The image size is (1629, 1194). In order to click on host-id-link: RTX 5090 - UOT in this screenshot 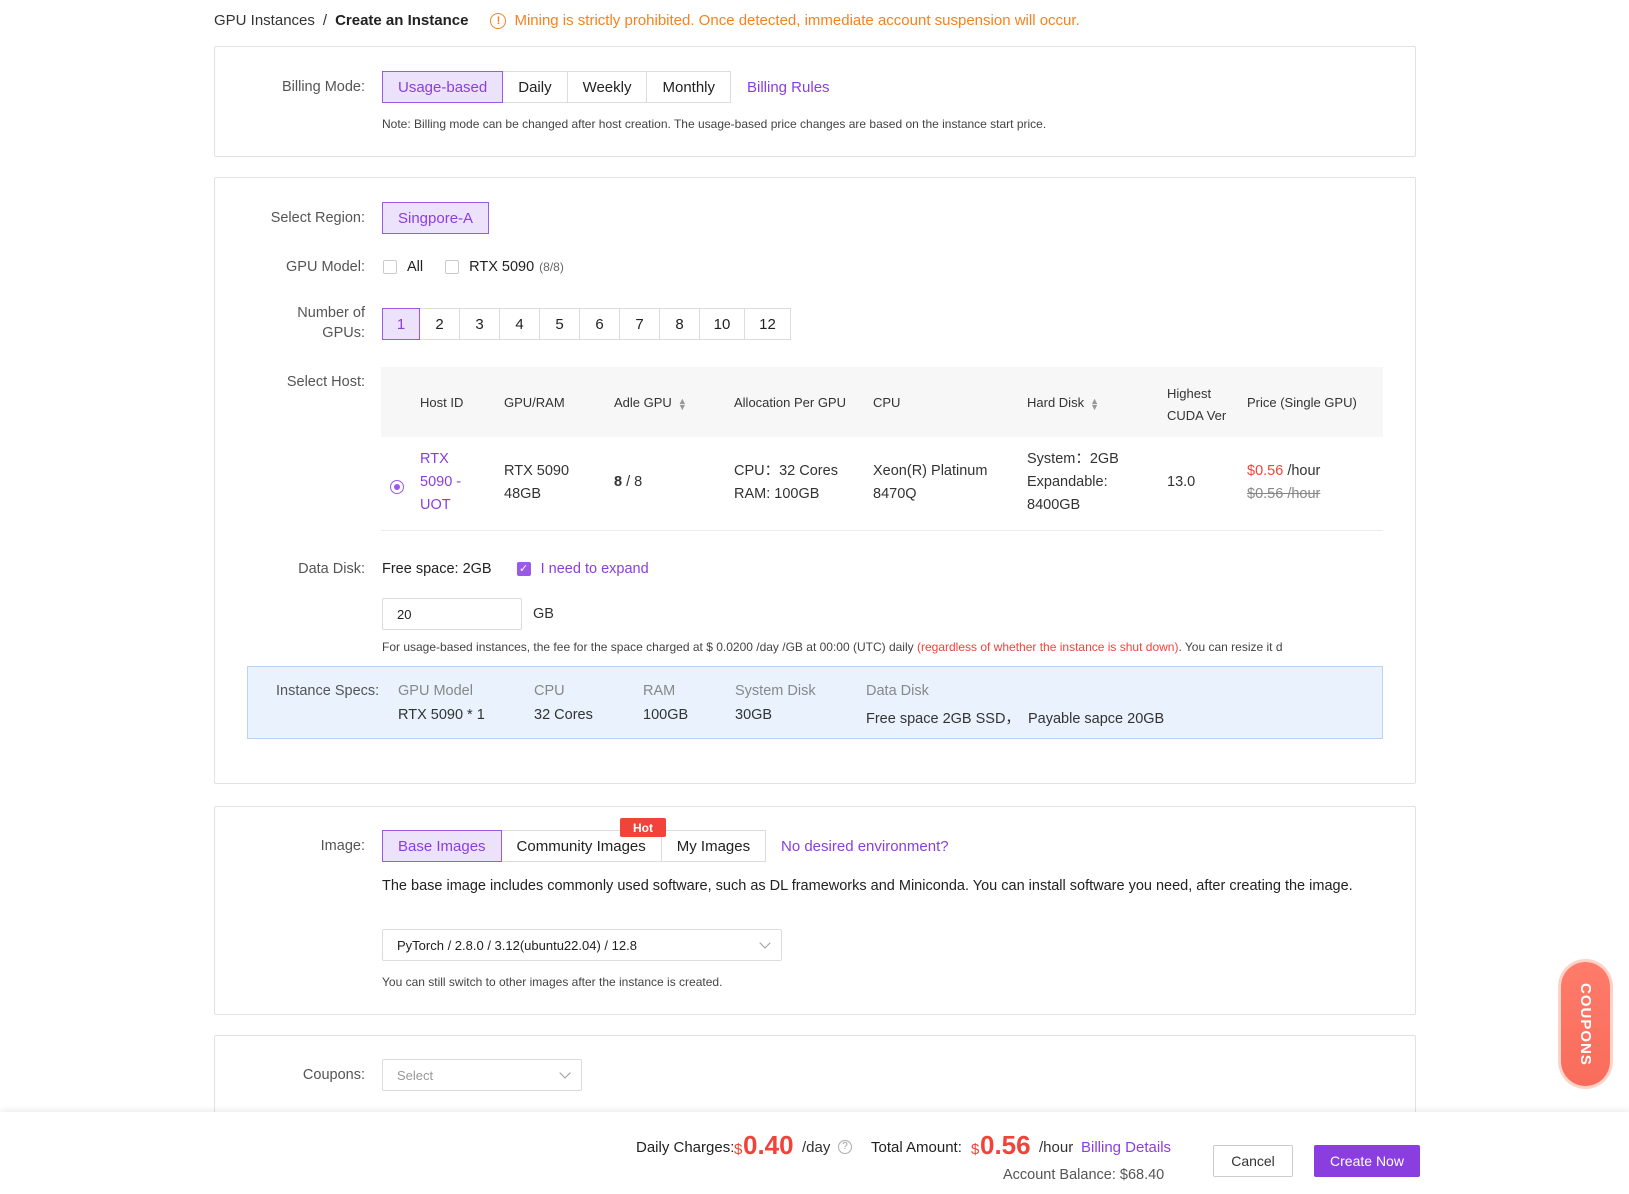, I will do `click(440, 482)`.